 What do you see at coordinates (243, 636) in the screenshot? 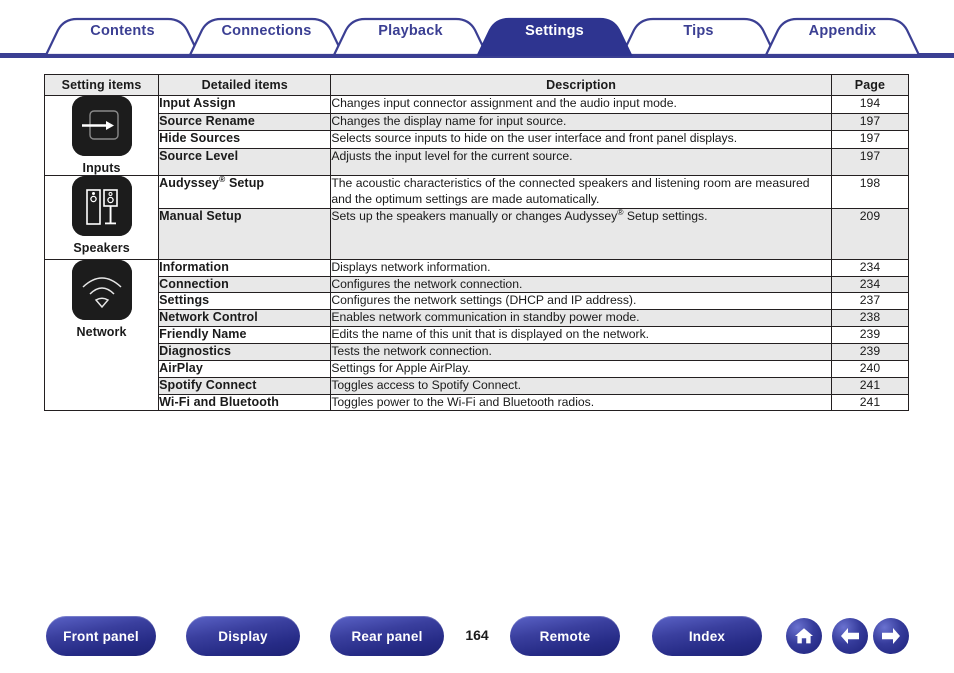
I see `display-button: Display` at bounding box center [243, 636].